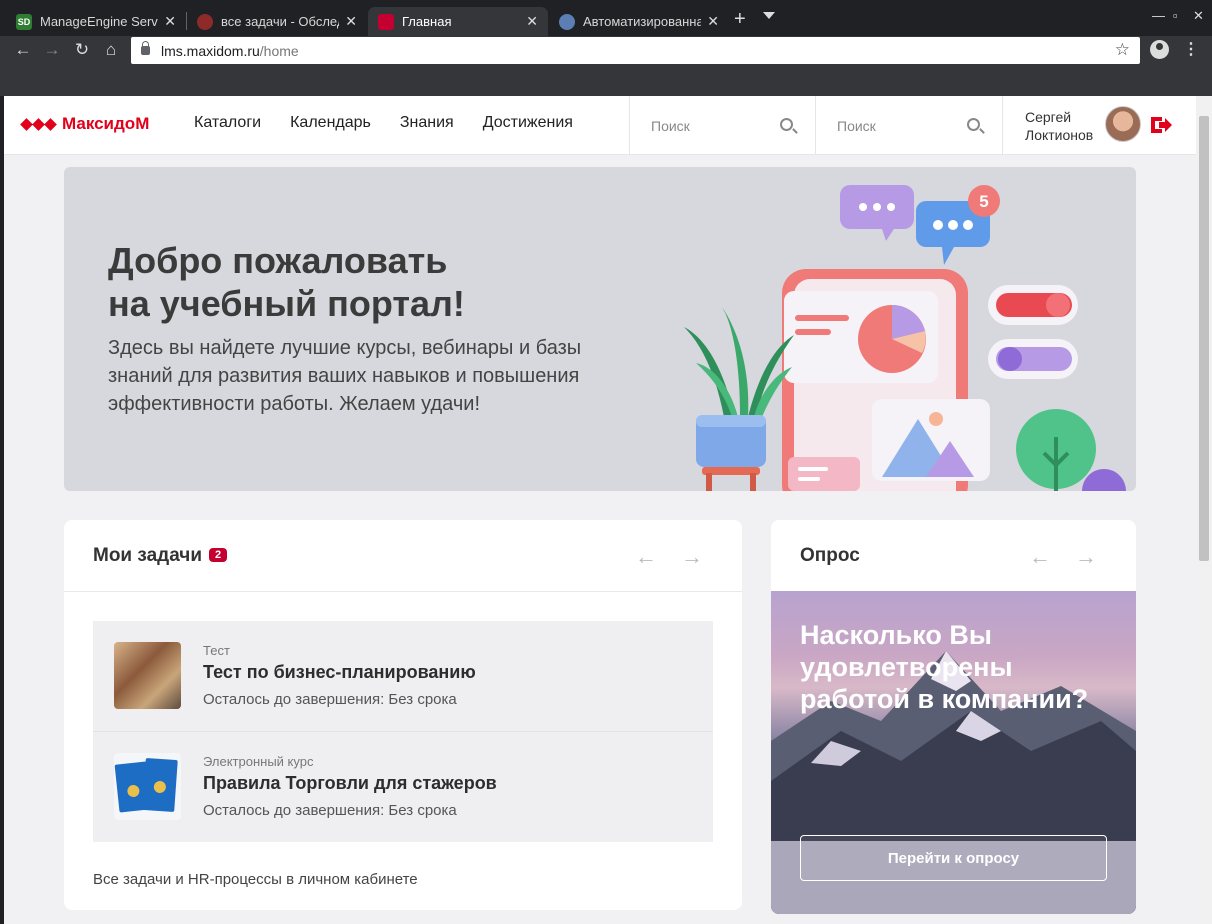 The image size is (1212, 924). Describe the element at coordinates (338, 282) in the screenshot. I see `banner-title: Добро пожаловать на учебный портал!` at that location.